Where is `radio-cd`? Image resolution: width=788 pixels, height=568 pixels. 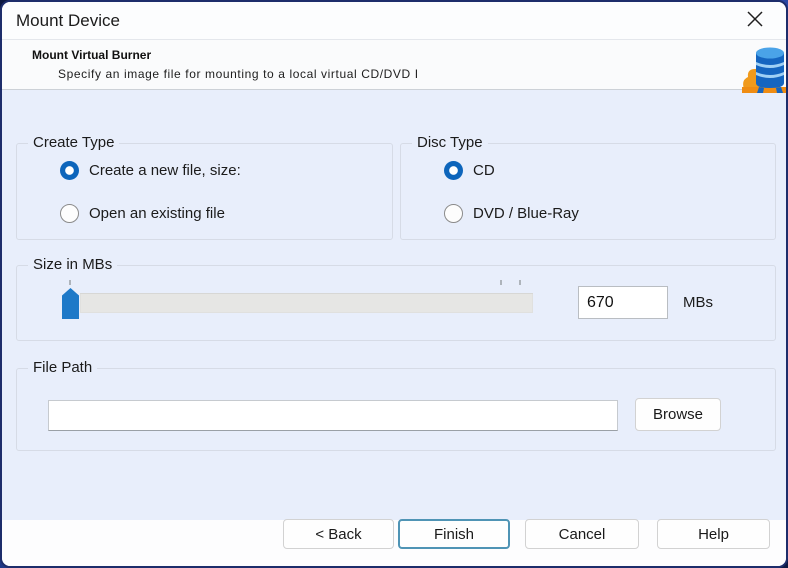 radio-cd is located at coordinates (453, 170).